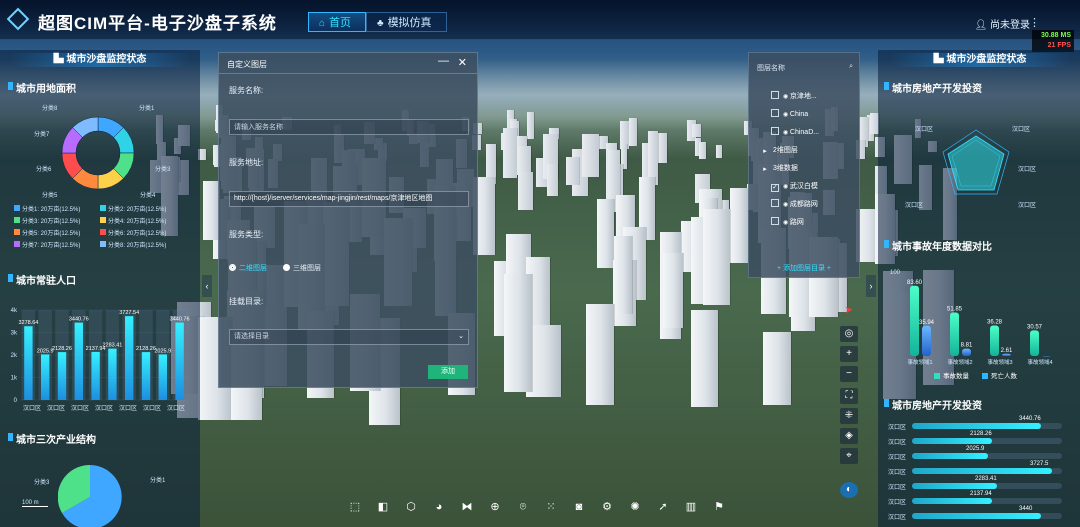 The width and height of the screenshot is (1080, 527). Describe the element at coordinates (551, 507) in the screenshot. I see `grid-dots-icon: ⁙` at that location.